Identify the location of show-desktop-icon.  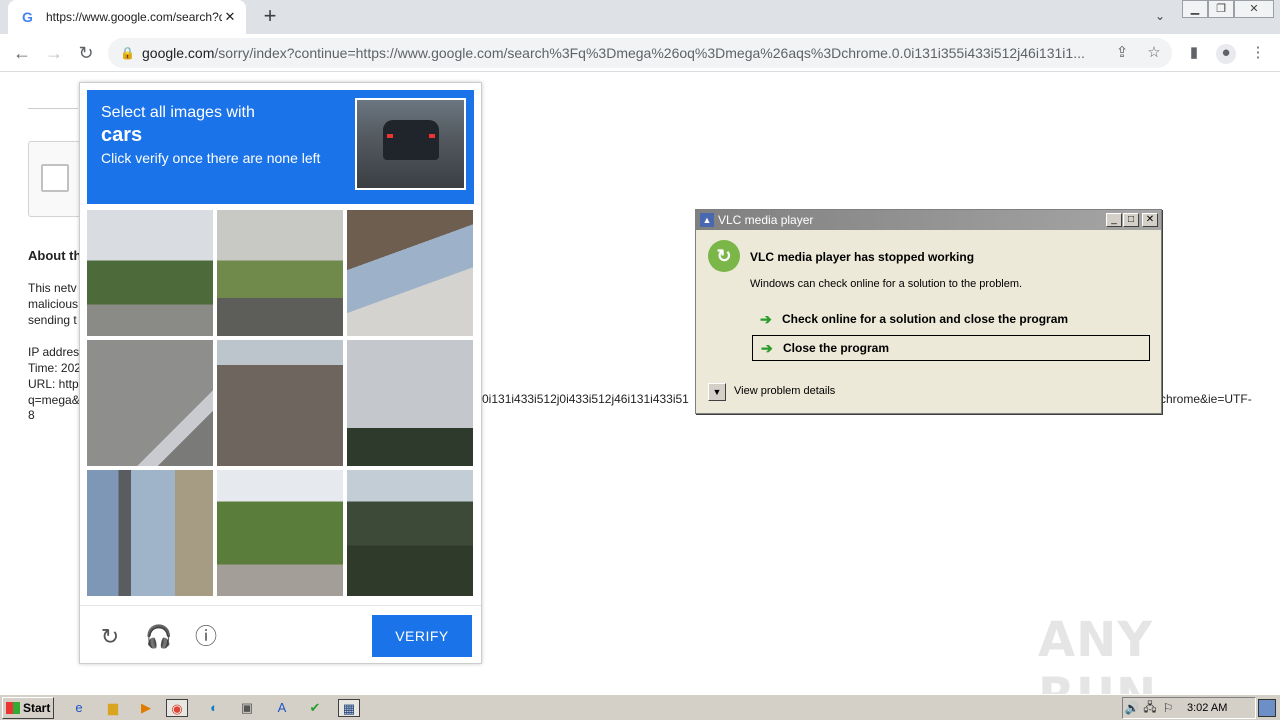
(1267, 708).